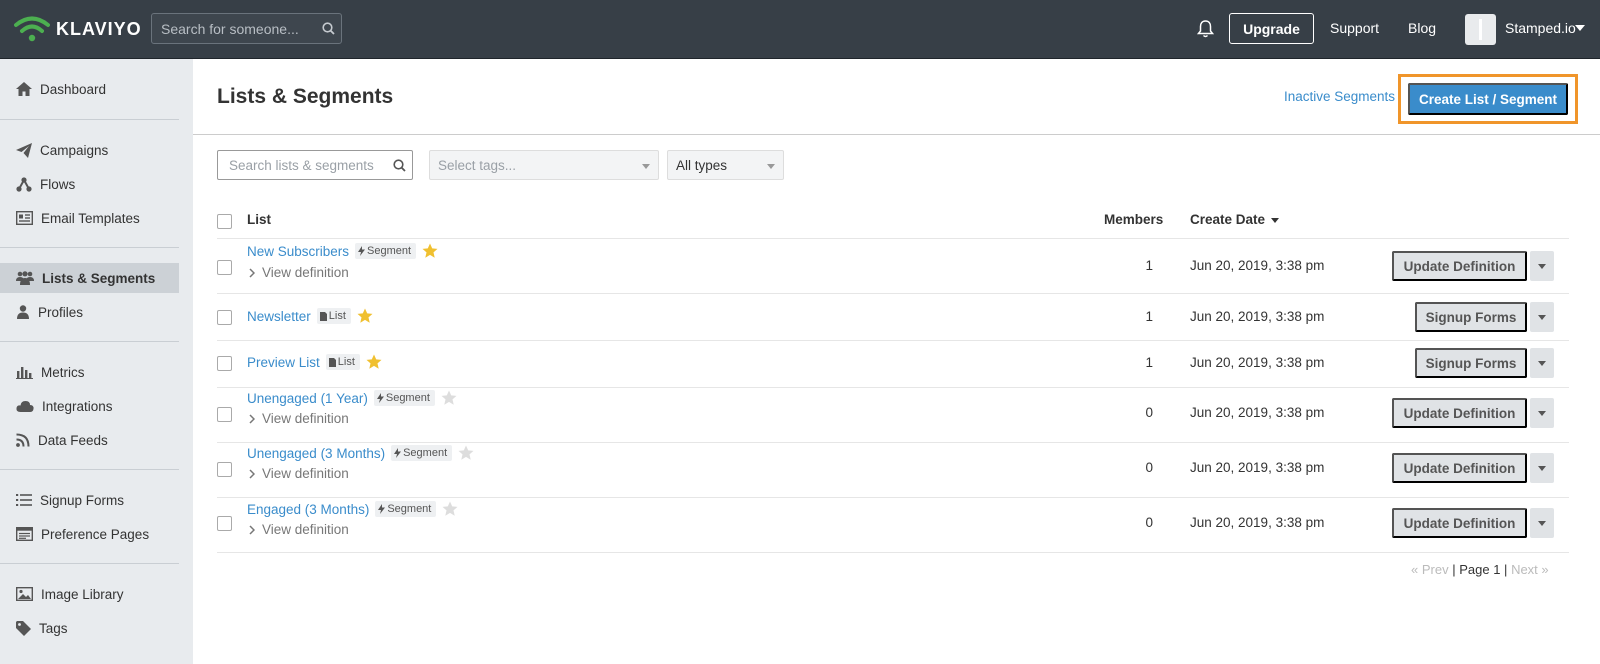  What do you see at coordinates (89, 89) in the screenshot?
I see `sidebar-item-dashboard: Dashboard` at bounding box center [89, 89].